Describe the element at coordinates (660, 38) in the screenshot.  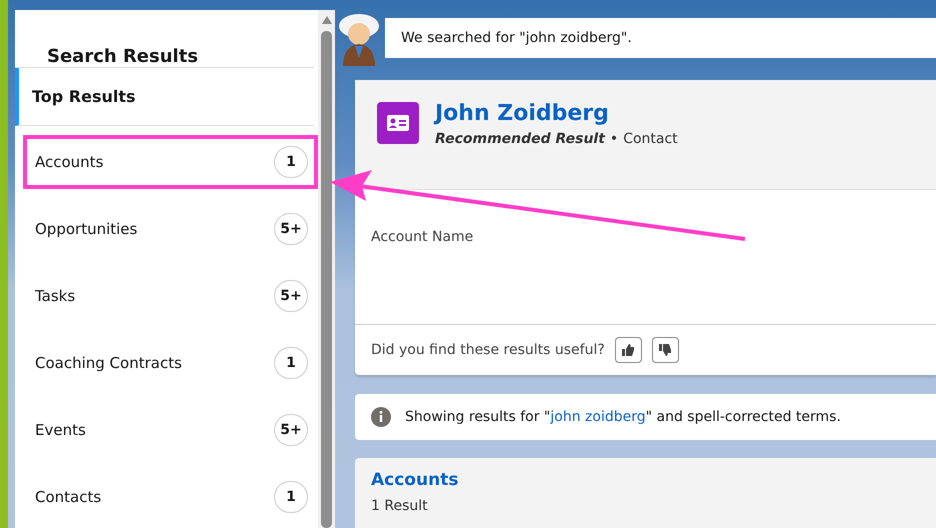
I see `search-banner: We searched for "john zoidberg".` at that location.